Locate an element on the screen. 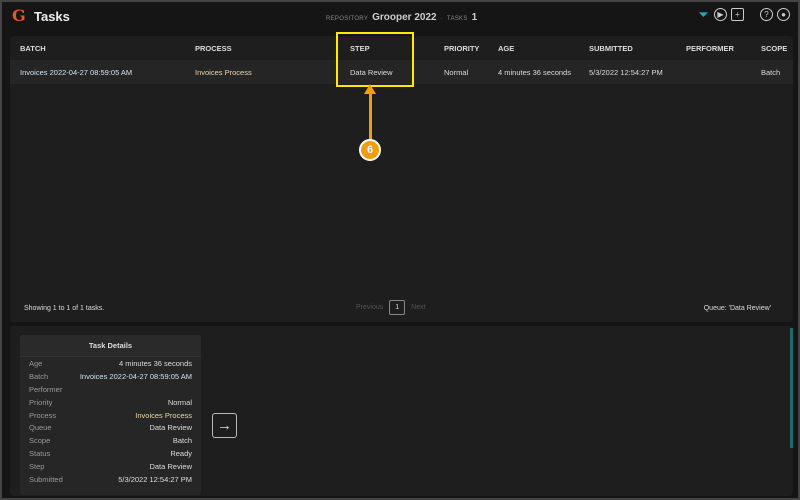 This screenshot has height=500, width=800. repository-name: Grooper 2022 is located at coordinates (404, 17).